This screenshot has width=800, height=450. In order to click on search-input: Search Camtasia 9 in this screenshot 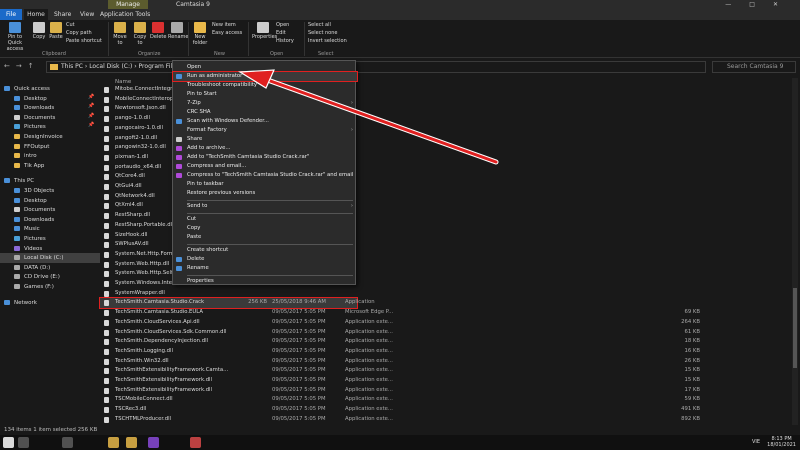, I will do `click(754, 67)`.